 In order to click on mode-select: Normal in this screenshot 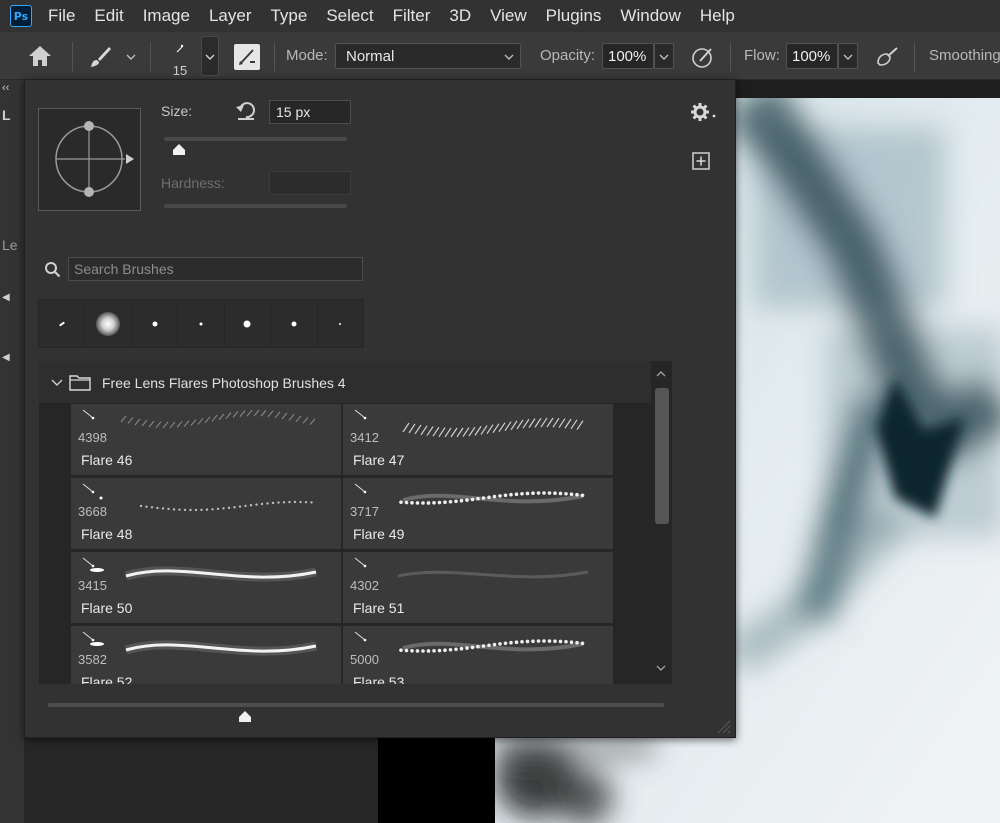, I will do `click(428, 56)`.